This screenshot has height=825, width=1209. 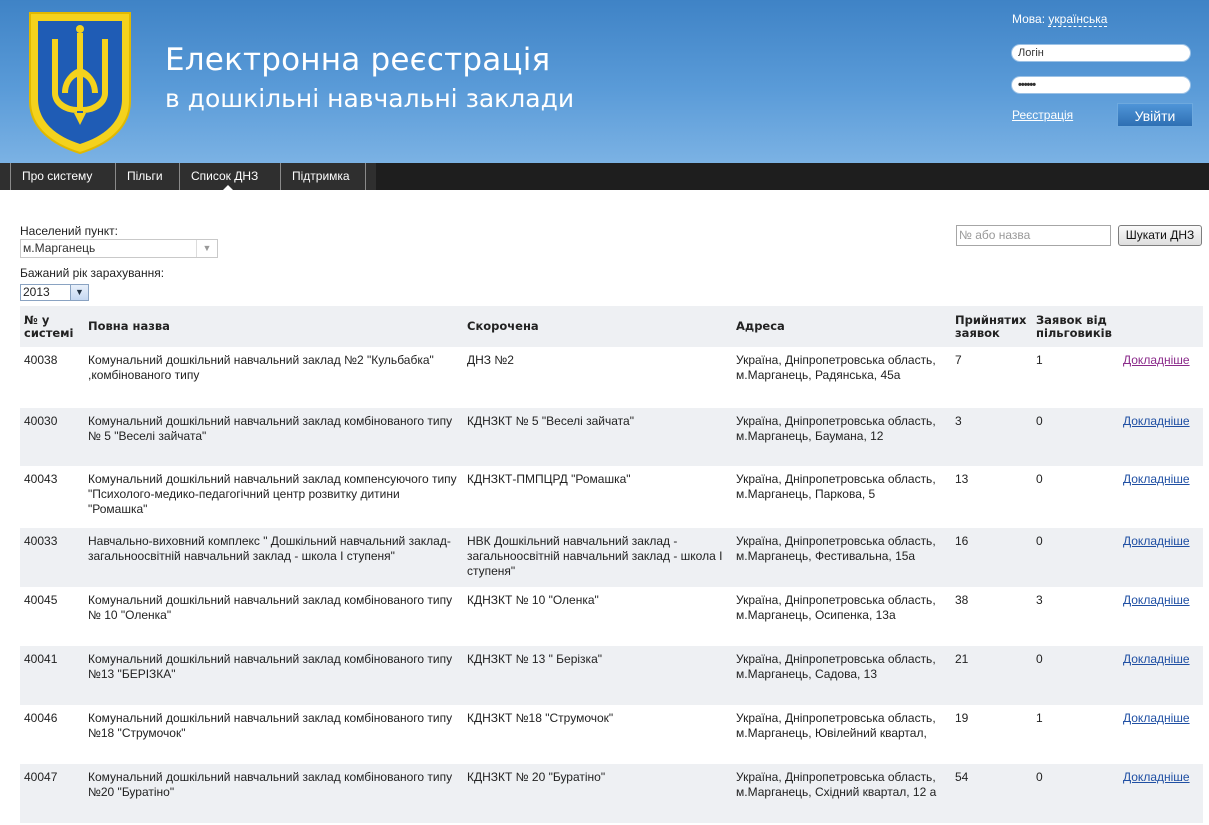 What do you see at coordinates (597, 675) in the screenshot?
I see `cell-short-name: КДНЗКТ № 13 " Берізка"` at bounding box center [597, 675].